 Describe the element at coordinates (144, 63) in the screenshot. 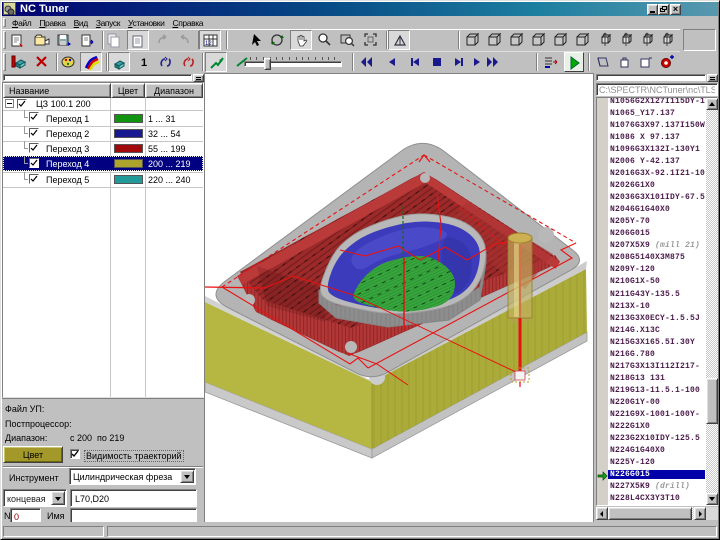

I see `svg-text: 1` at that location.